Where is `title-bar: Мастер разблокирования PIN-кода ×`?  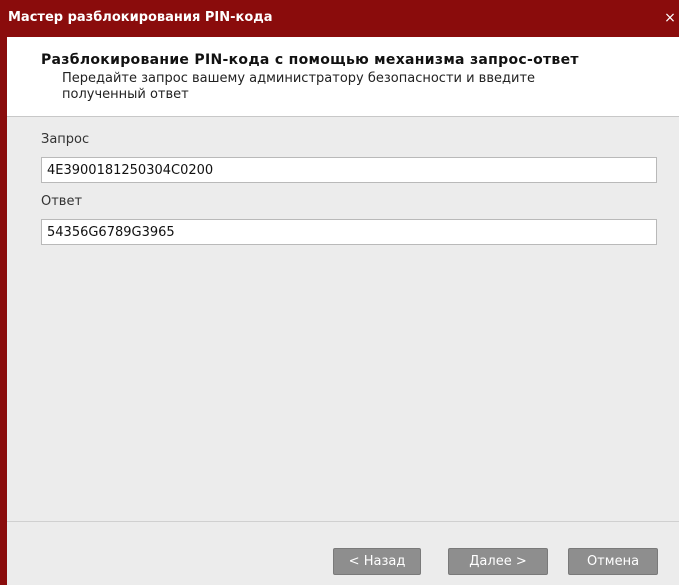 title-bar: Мастер разблокирования PIN-кода × is located at coordinates (339, 18).